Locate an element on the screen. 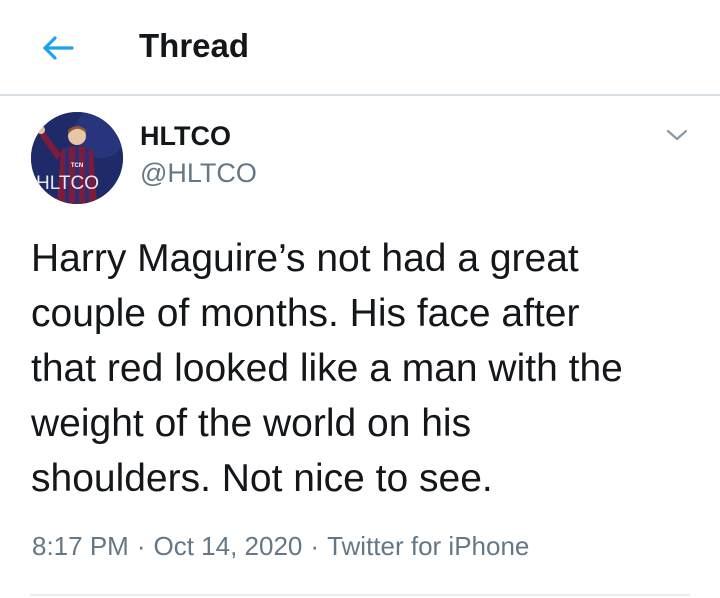 This screenshot has width=720, height=598. tweet-options-button is located at coordinates (677, 135).